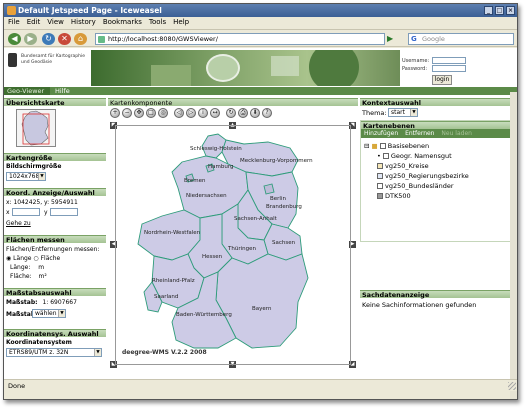 The height and width of the screenshot is (413, 530). I want to click on theme-label: Thema:, so click(374, 113).